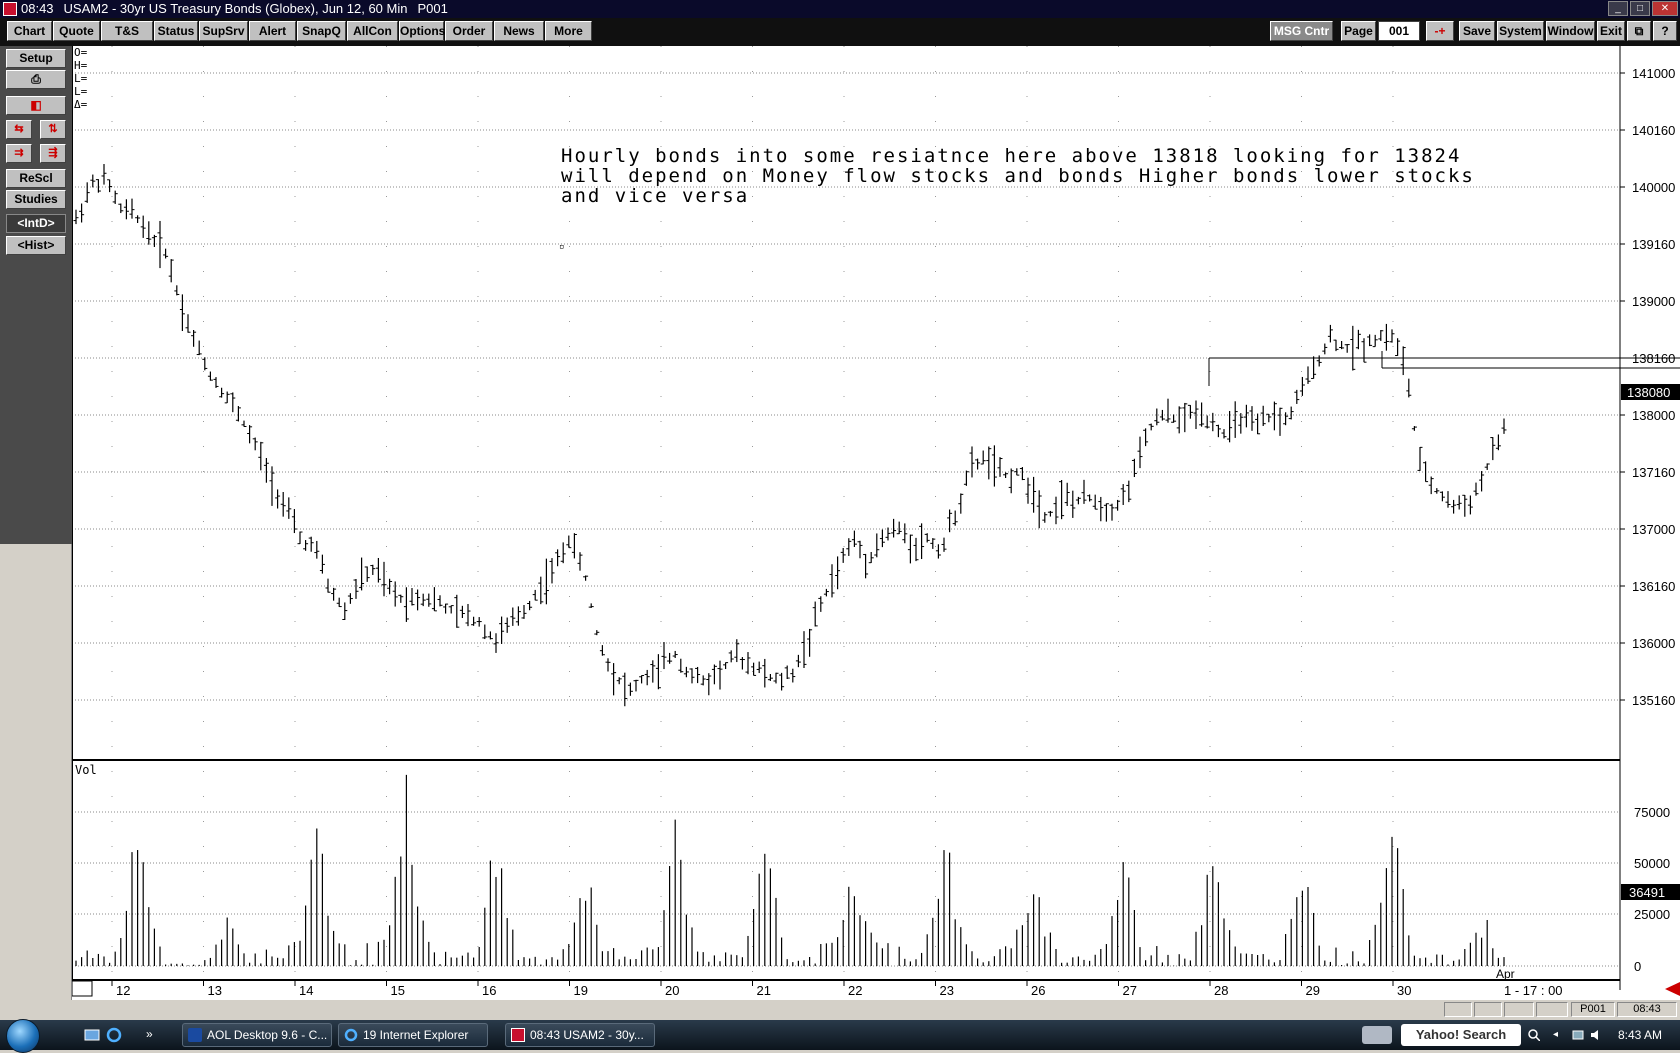 This screenshot has width=1680, height=1053. Describe the element at coordinates (53, 129) in the screenshot. I see `scroll-up-down-icon: ⇅` at that location.